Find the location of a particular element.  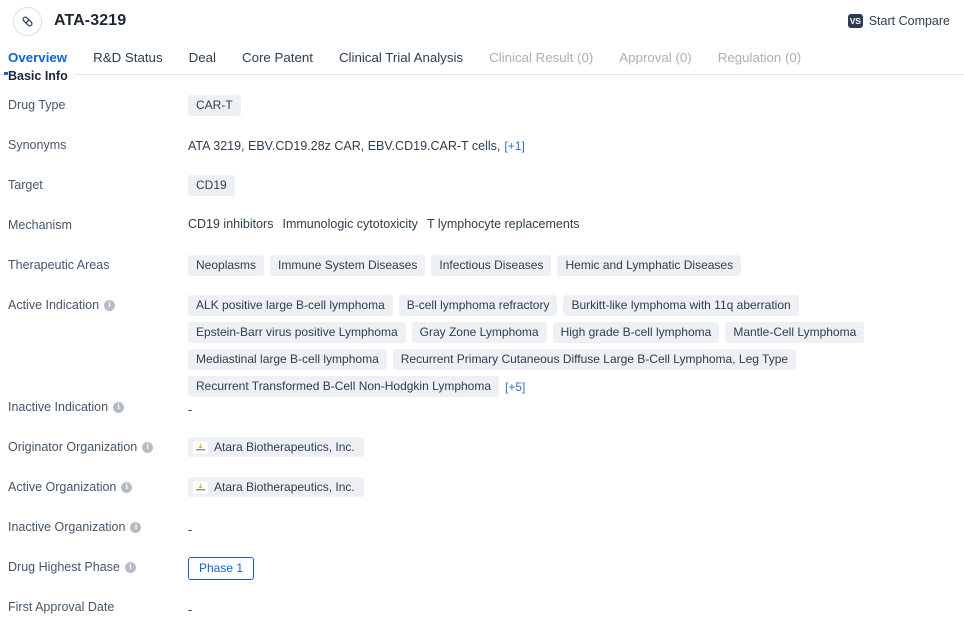

field-row-target: Target CD19 is located at coordinates (486, 195).